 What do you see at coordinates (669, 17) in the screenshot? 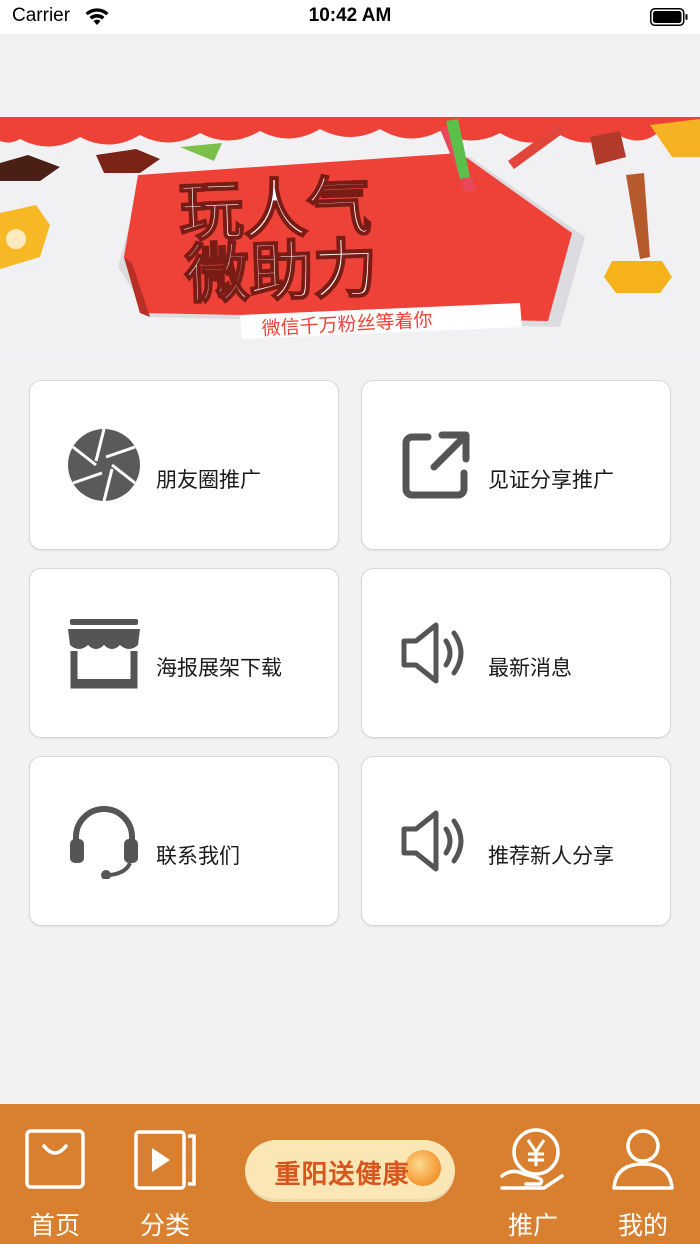
I see `battery-icon` at bounding box center [669, 17].